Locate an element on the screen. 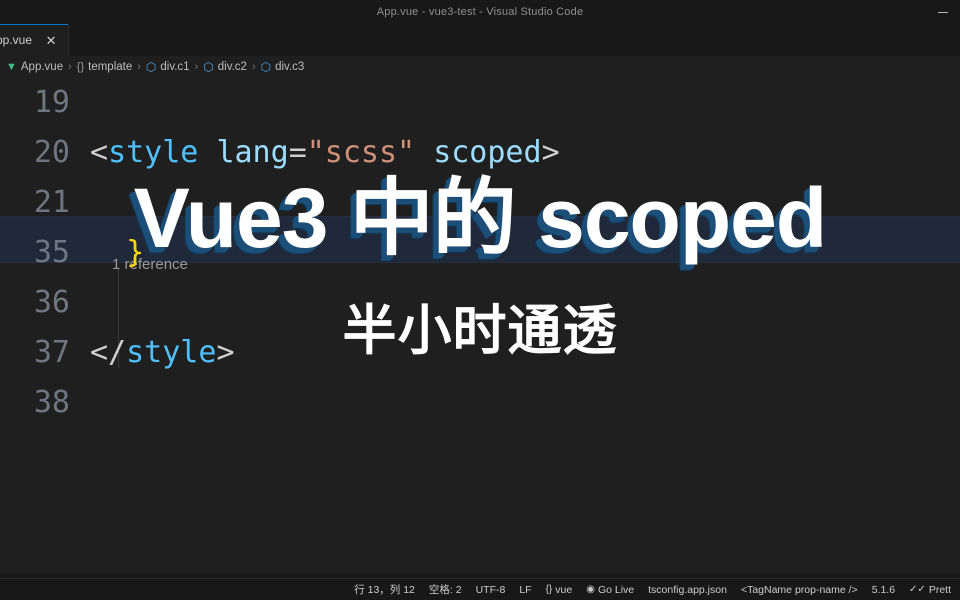  minimize-icon is located at coordinates (943, 12).